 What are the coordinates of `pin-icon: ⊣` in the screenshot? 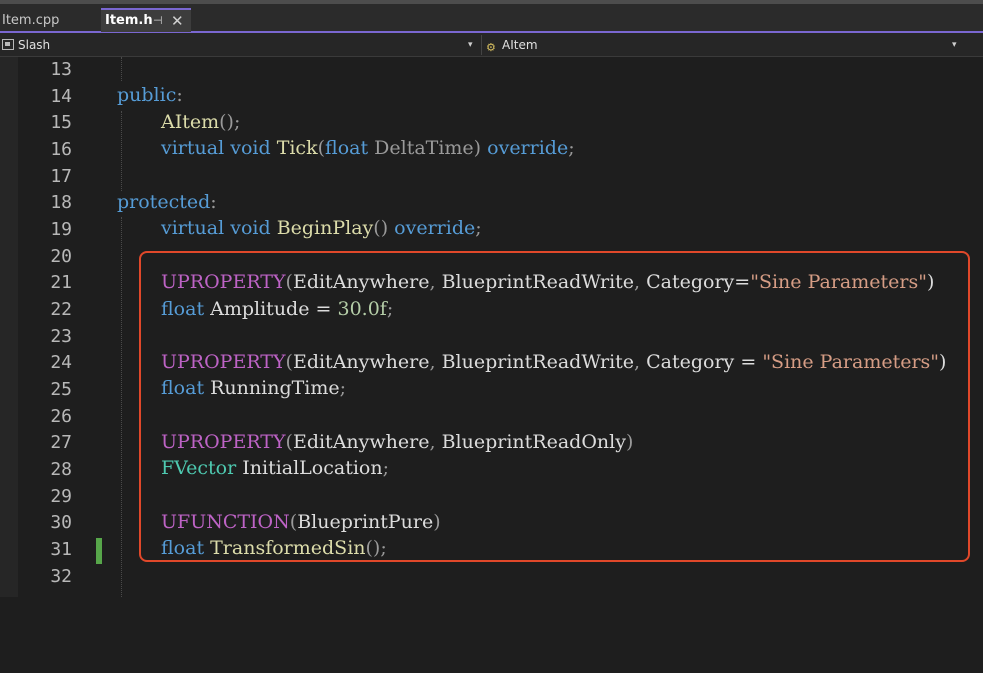 It's located at (158, 21).